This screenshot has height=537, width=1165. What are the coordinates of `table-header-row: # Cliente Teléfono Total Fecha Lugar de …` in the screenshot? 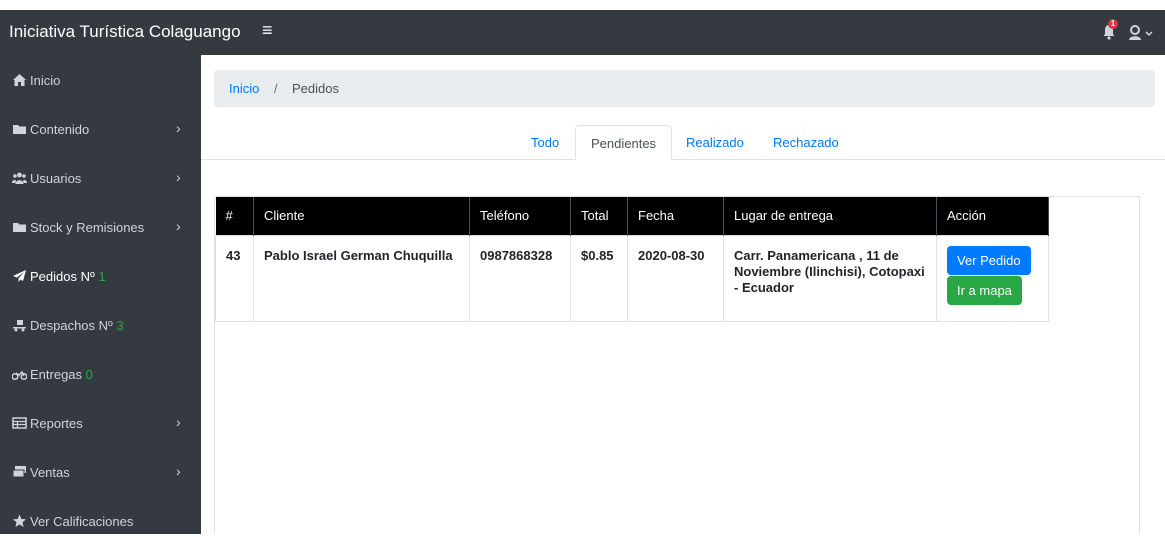 It's located at (632, 216).